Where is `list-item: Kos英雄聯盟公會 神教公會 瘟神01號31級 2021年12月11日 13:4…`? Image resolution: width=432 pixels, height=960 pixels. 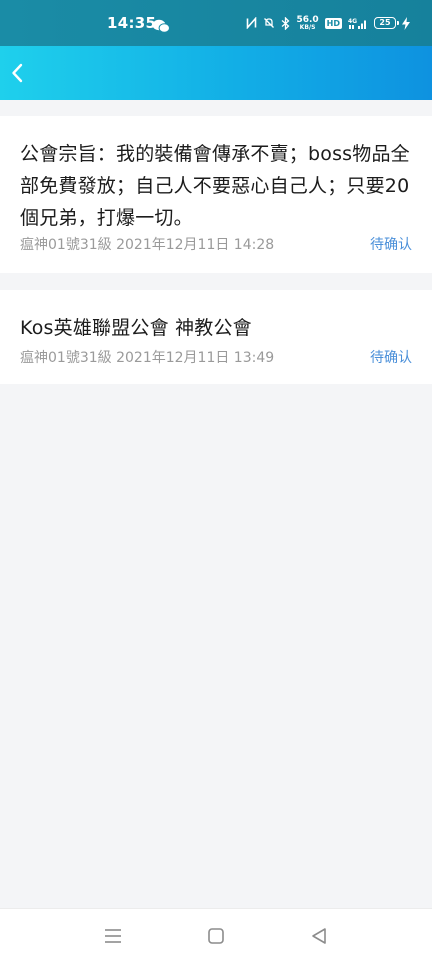
list-item: Kos英雄聯盟公會 神教公會 瘟神01號31級 2021年12月11日 13:4… is located at coordinates (216, 337).